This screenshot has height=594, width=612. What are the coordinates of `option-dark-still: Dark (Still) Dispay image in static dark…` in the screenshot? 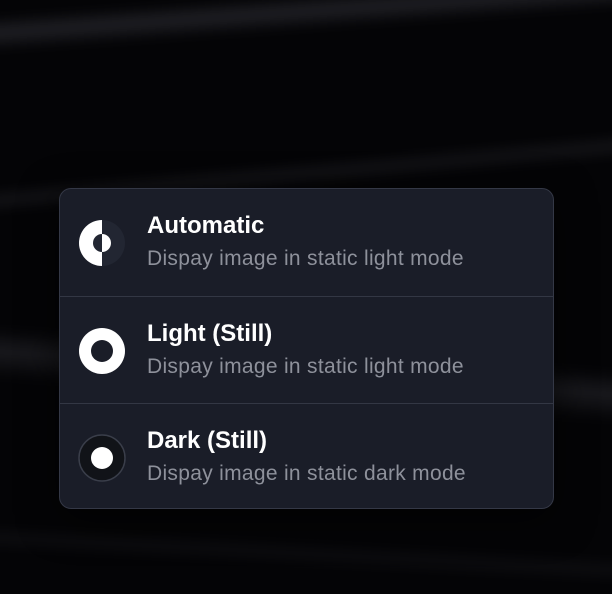 It's located at (306, 455).